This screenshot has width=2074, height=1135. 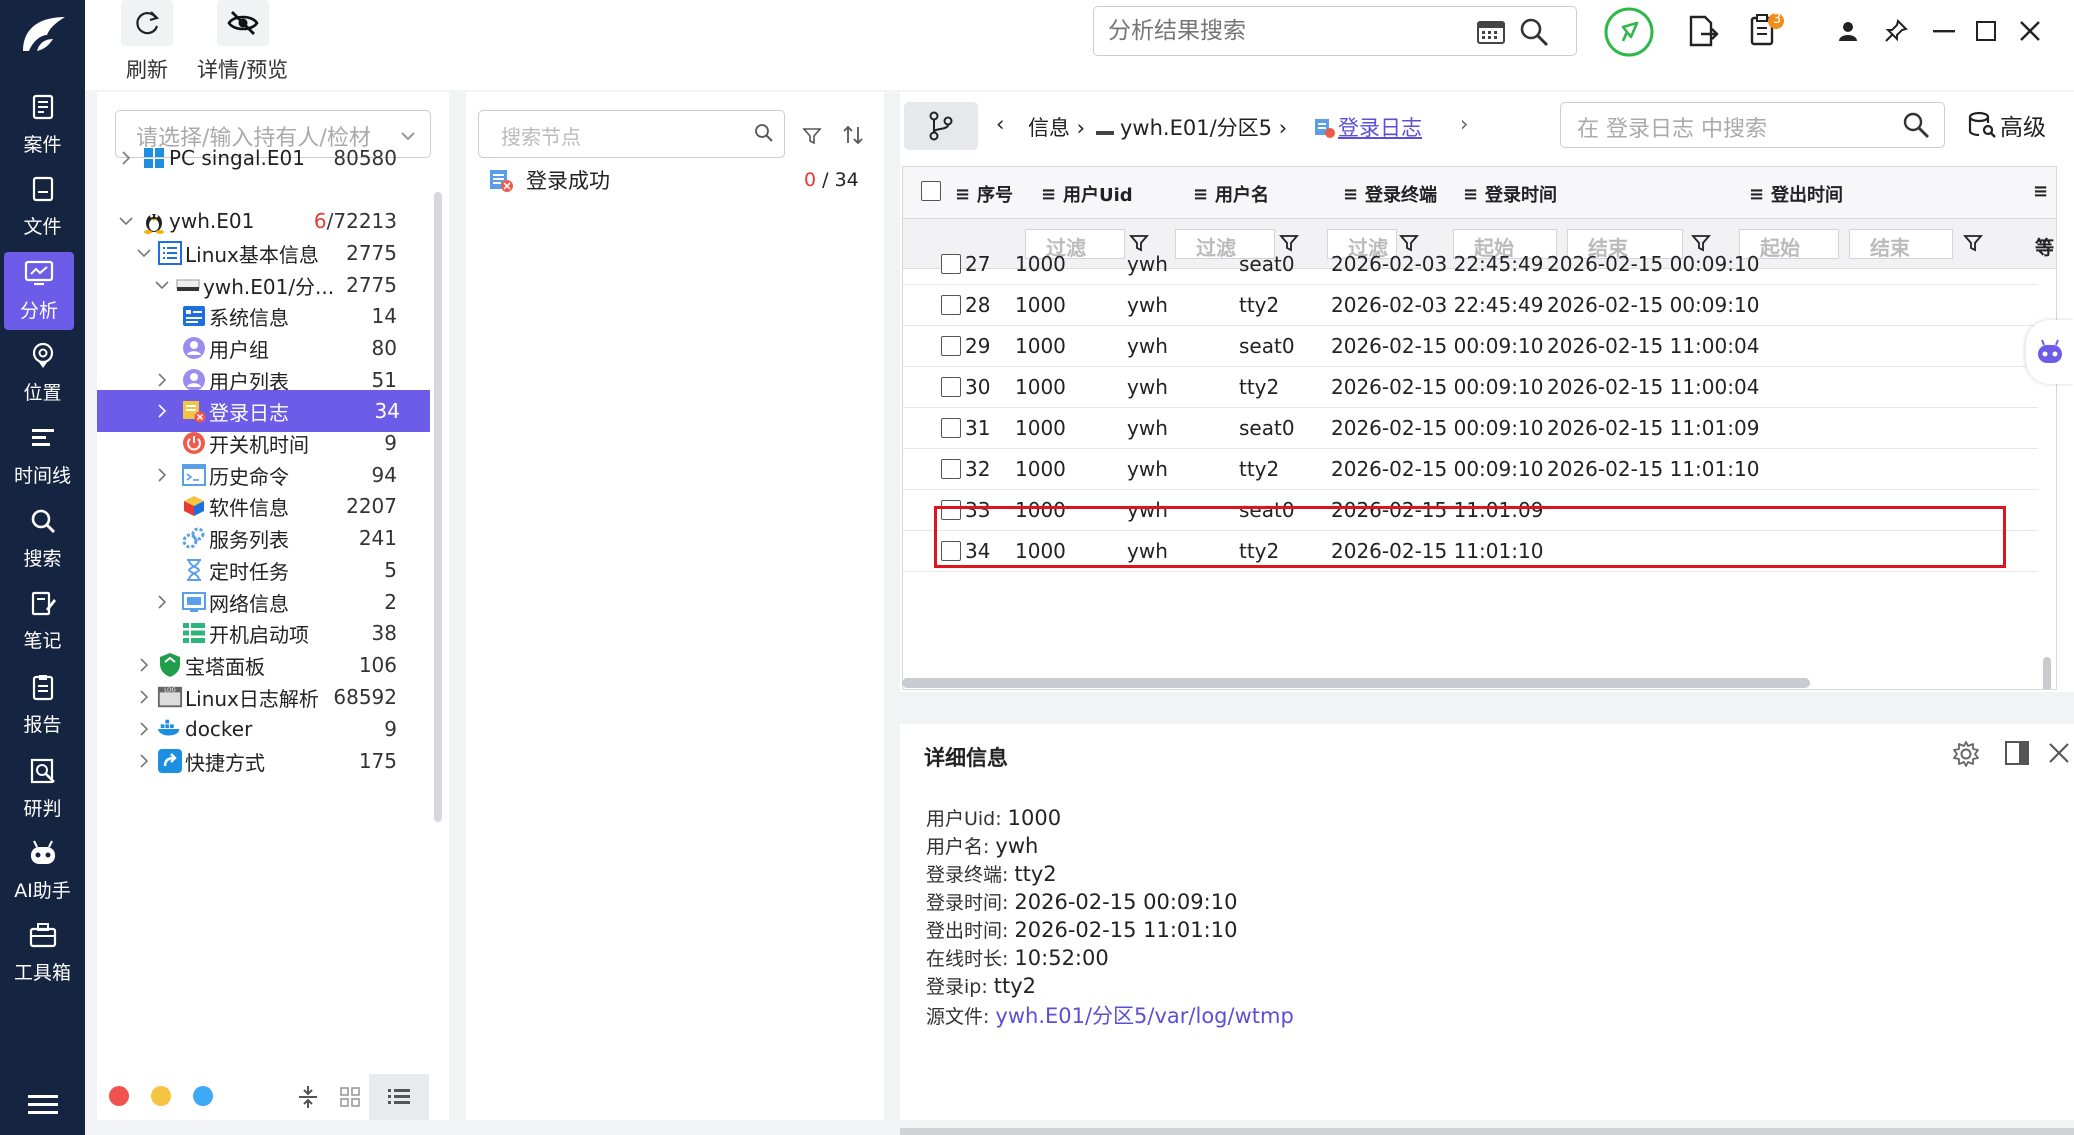 I want to click on detail-field: 在线时长: 10:52:00, so click(x=1017, y=957).